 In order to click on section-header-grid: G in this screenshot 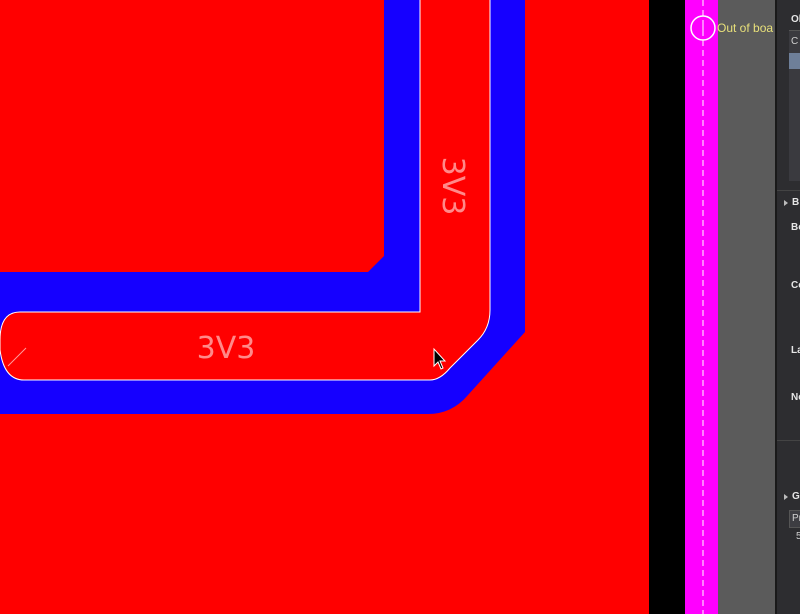, I will do `click(796, 496)`.